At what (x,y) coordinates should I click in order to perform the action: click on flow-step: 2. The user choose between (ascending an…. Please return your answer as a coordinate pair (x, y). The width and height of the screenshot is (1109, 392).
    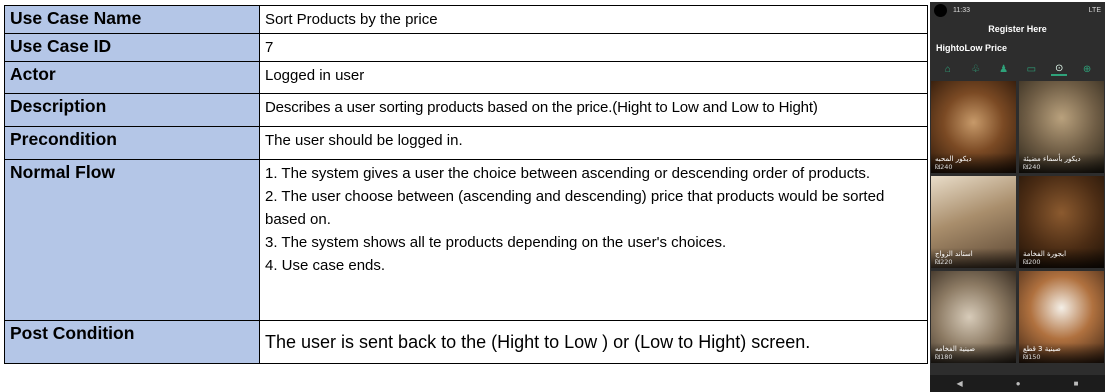
    Looking at the image, I should click on (575, 208).